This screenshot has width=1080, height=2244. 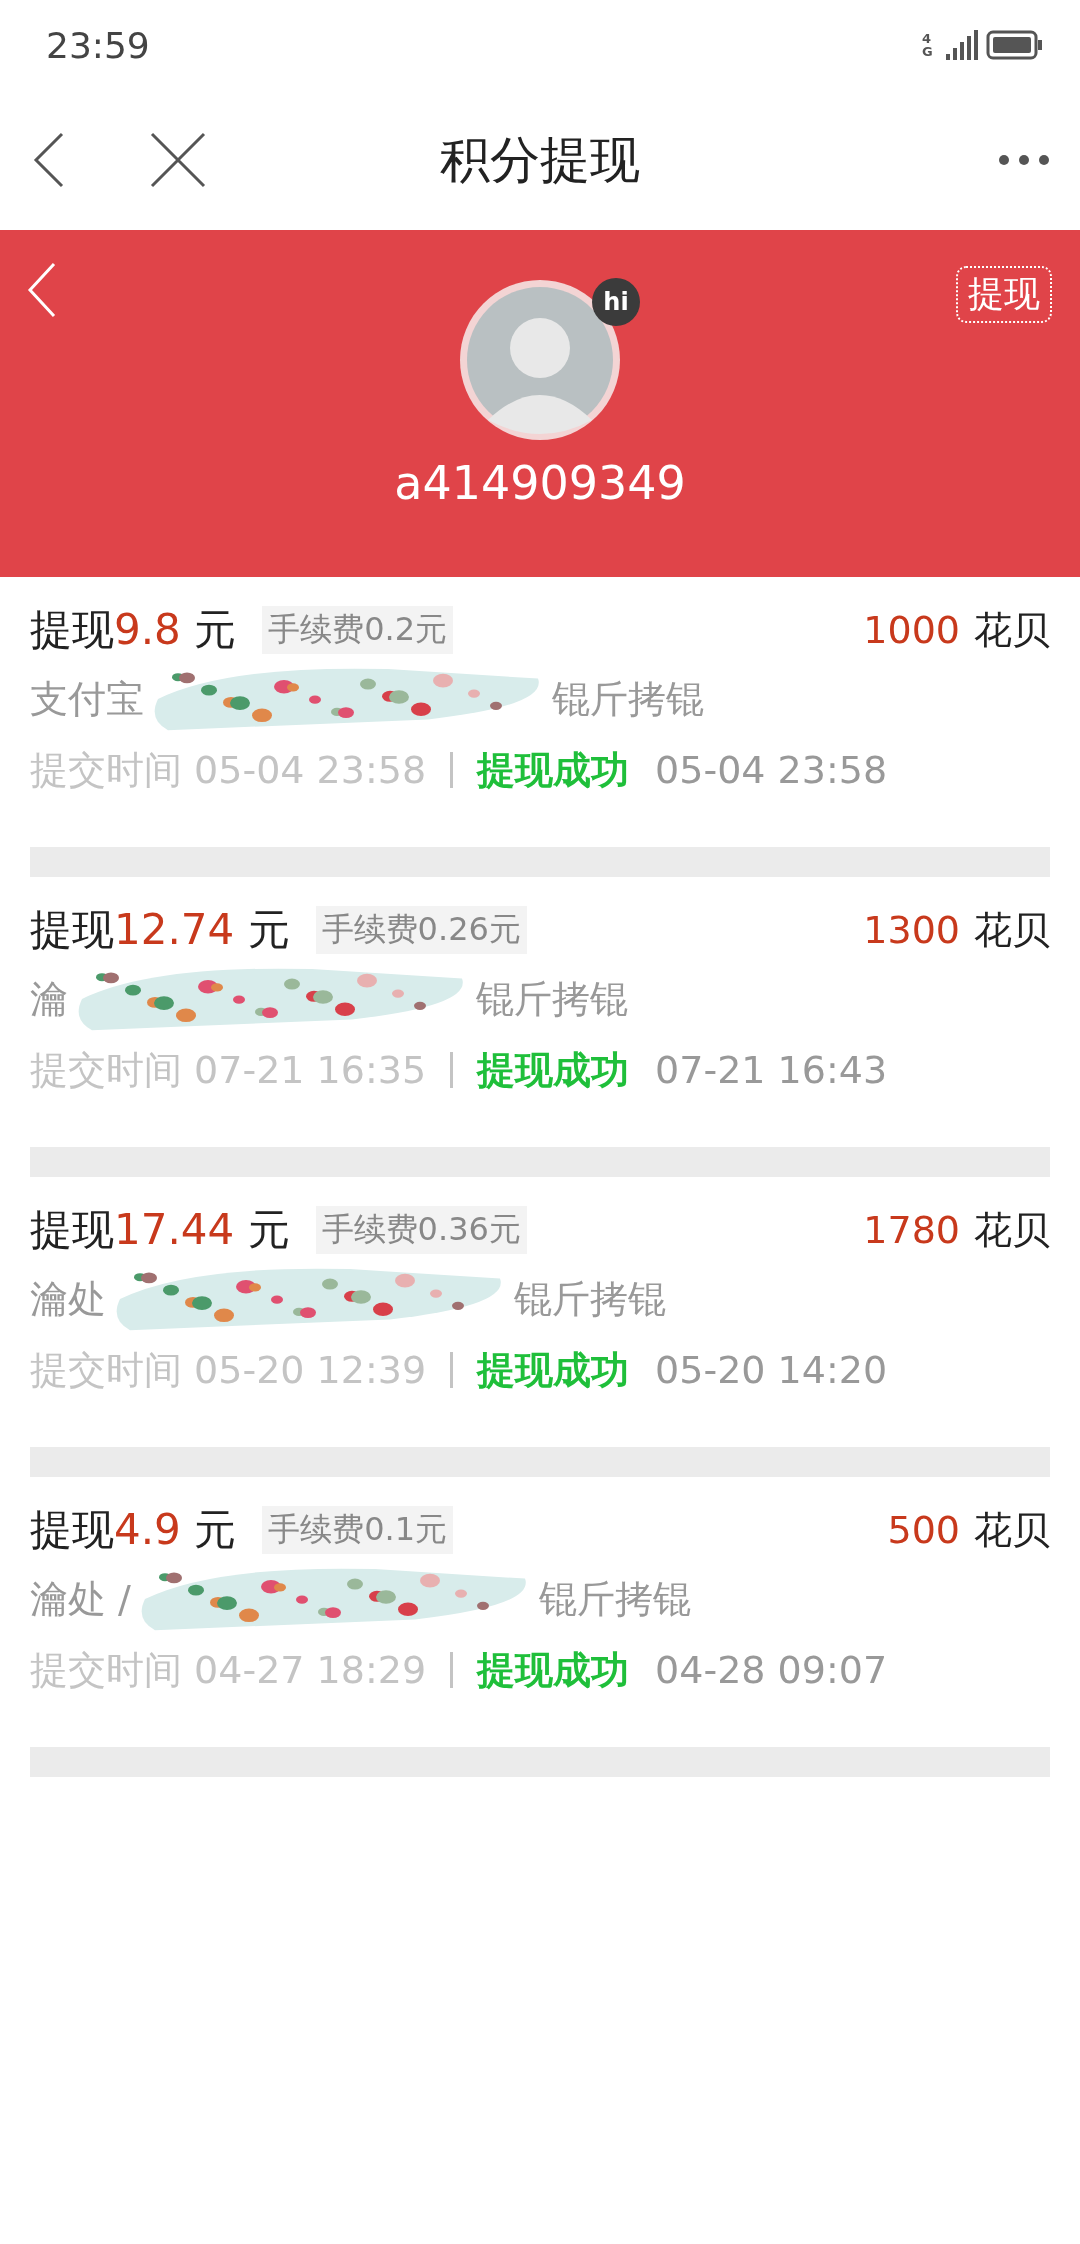 What do you see at coordinates (160, 930) in the screenshot?
I see `withdraw-amount: 提现12.74 元` at bounding box center [160, 930].